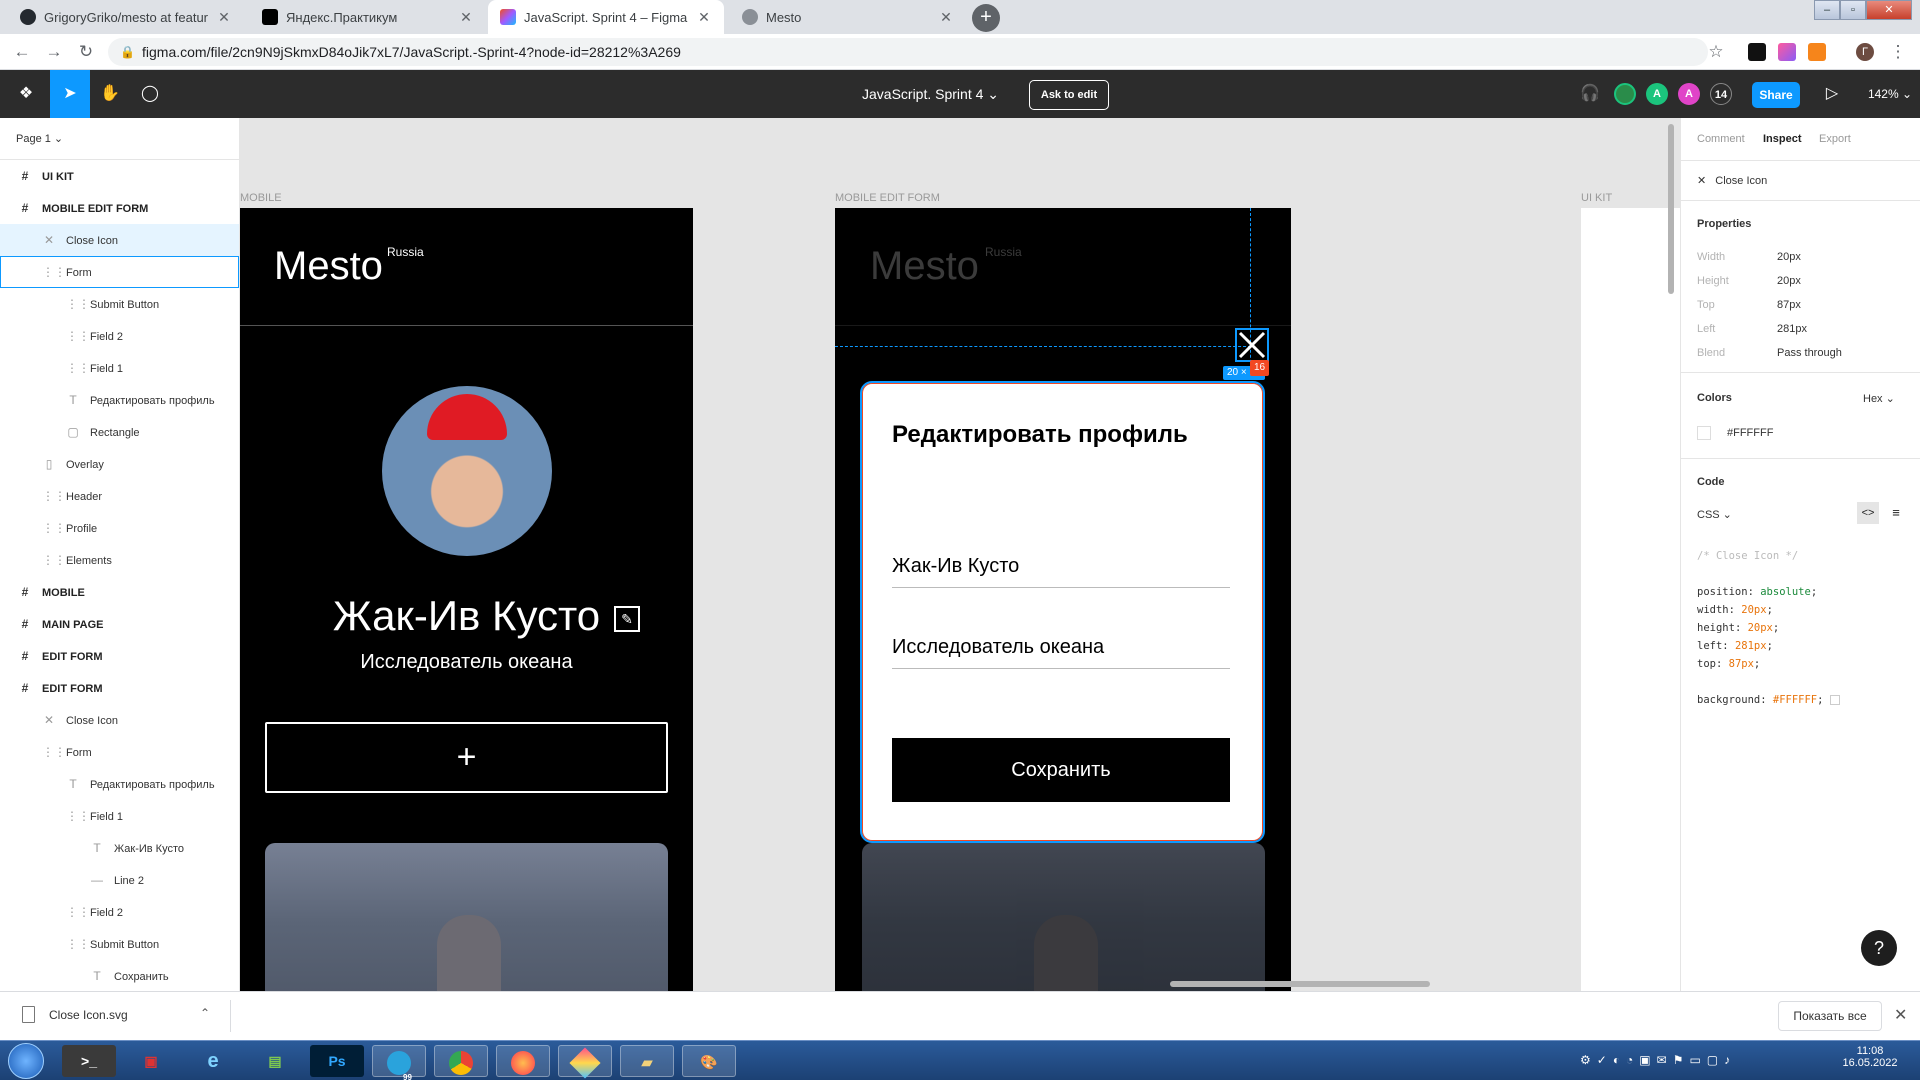 Image resolution: width=1920 pixels, height=1080 pixels. Describe the element at coordinates (1789, 305) in the screenshot. I see `prop-top-value: 87px` at that location.